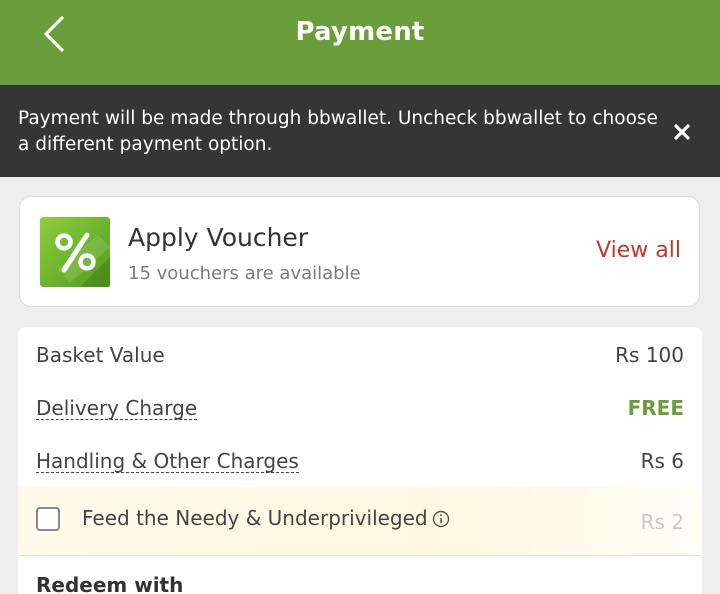  What do you see at coordinates (75, 252) in the screenshot?
I see `percent-tag-icon` at bounding box center [75, 252].